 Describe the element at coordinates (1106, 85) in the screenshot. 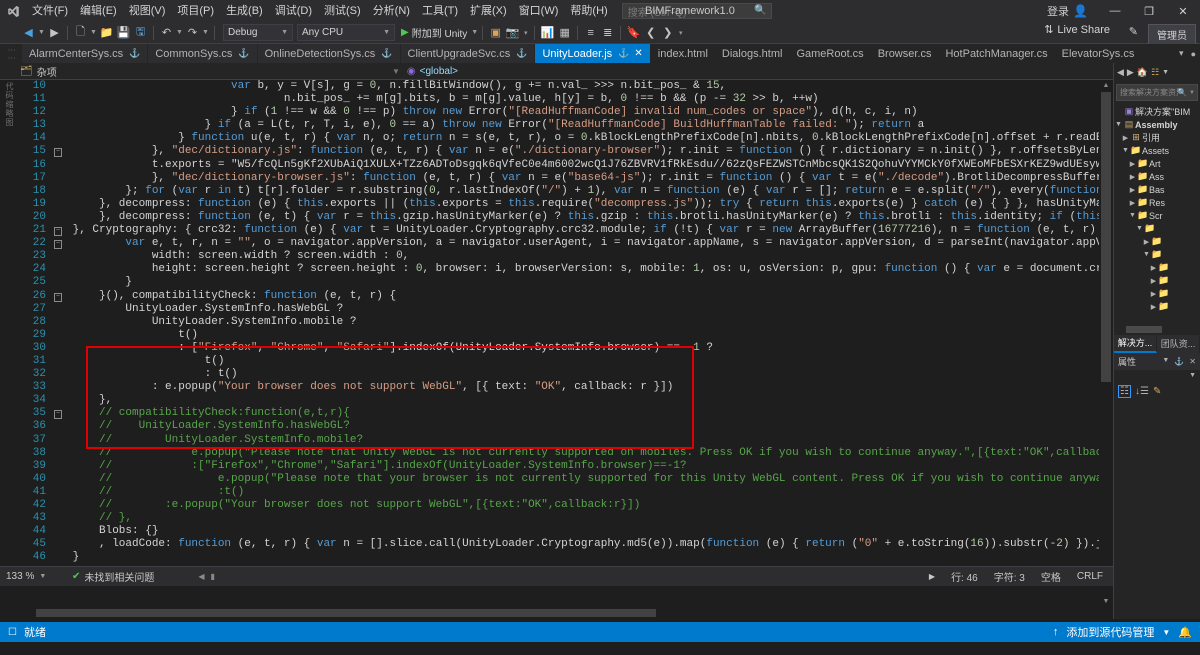

I see `scroll-up-icon: ▲` at that location.